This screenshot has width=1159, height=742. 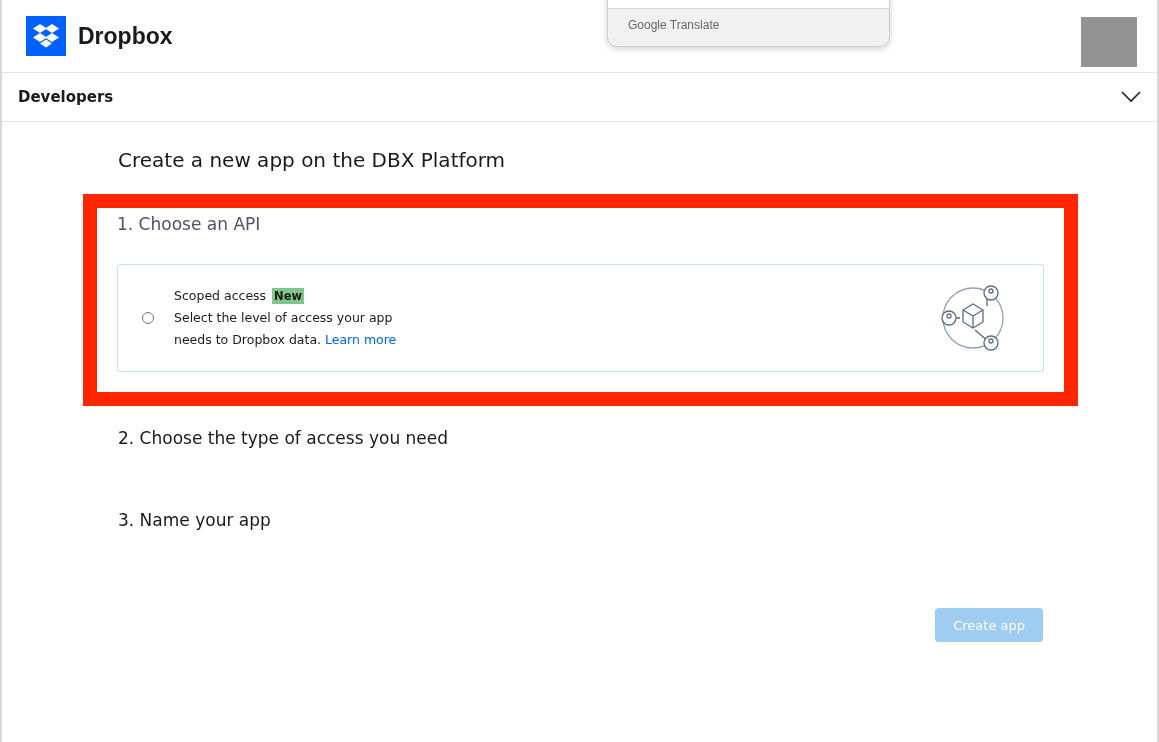 What do you see at coordinates (361, 339) in the screenshot?
I see `learn-more-link: Learn more` at bounding box center [361, 339].